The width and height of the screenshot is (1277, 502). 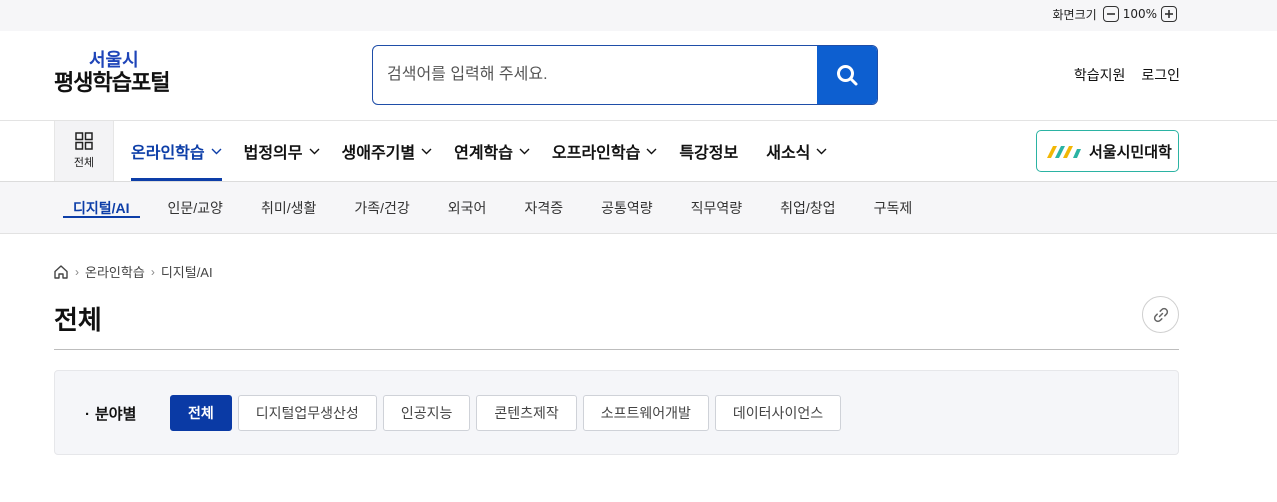 I want to click on zoom-out-button, so click(x=1110, y=14).